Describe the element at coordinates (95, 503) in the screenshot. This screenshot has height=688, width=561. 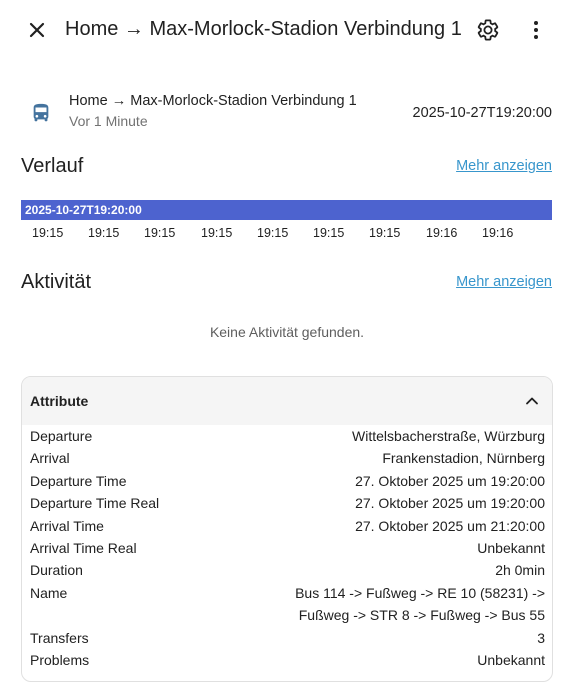
I see `attribute-key: Departure Time Real` at that location.